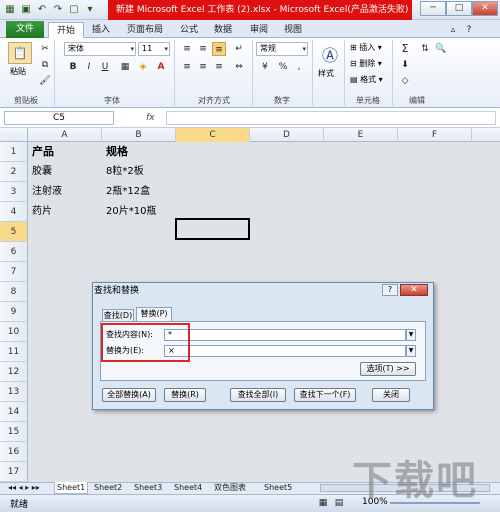  What do you see at coordinates (14, 172) in the screenshot?
I see `row-header-2: 2` at bounding box center [14, 172].